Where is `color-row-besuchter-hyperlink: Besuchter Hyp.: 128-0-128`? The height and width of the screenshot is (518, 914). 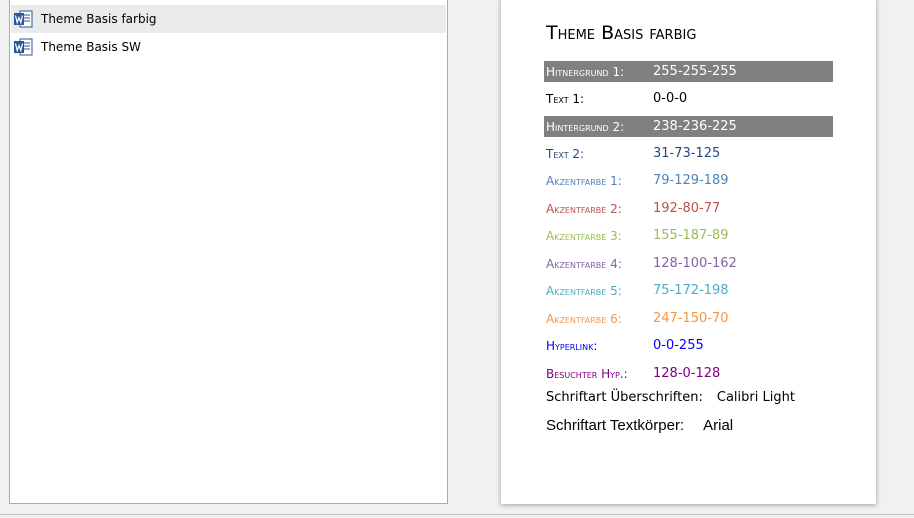
color-row-besuchter-hyperlink: Besuchter Hyp.: 128-0-128 is located at coordinates (688, 373).